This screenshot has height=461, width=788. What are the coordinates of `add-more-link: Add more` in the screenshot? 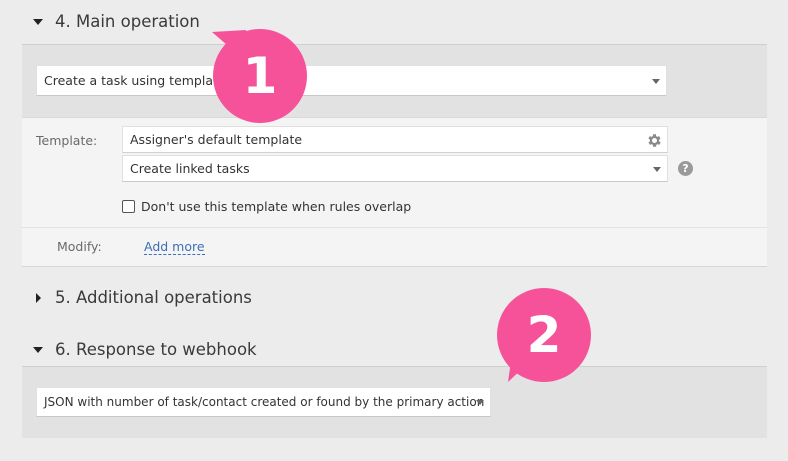 It's located at (174, 247).